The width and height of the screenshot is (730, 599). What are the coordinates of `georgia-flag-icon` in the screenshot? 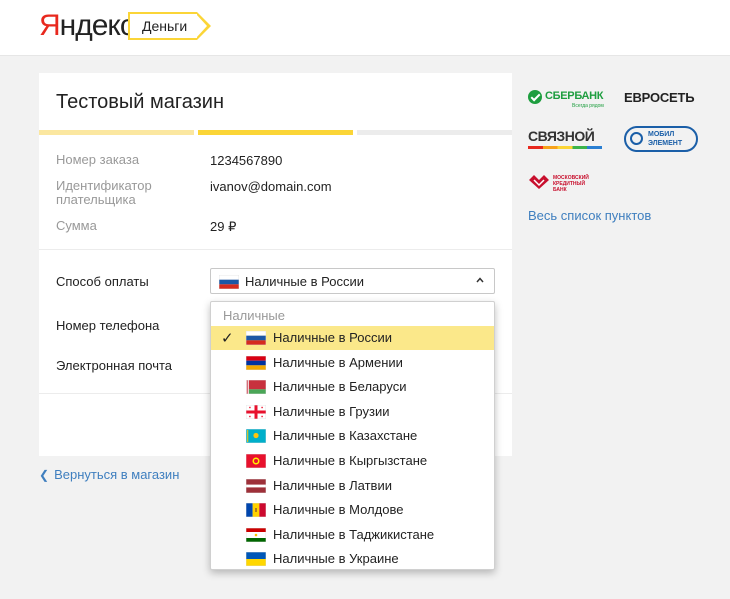 It's located at (256, 411).